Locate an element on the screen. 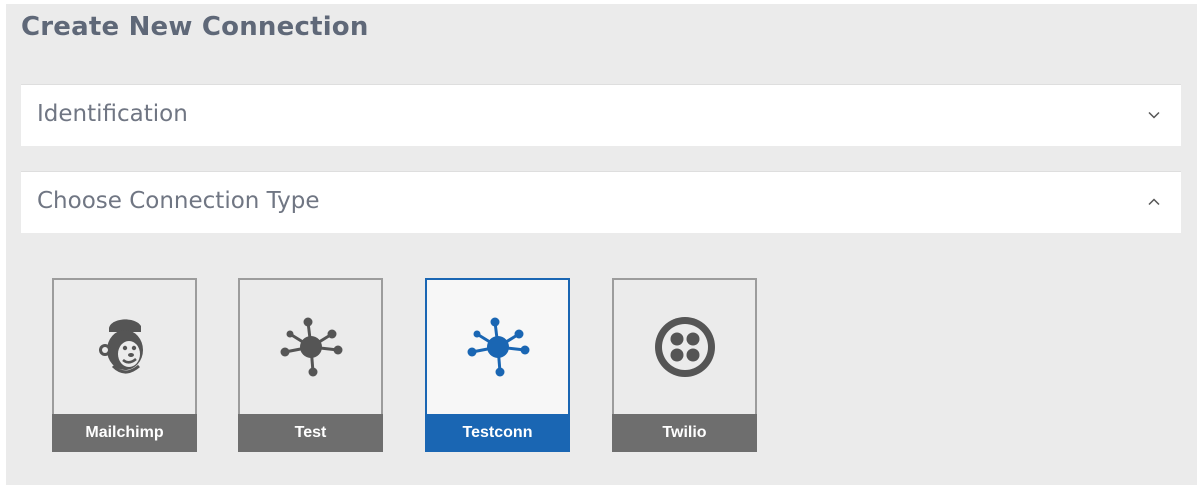 This screenshot has width=1203, height=485. twilio-icon is located at coordinates (684, 347).